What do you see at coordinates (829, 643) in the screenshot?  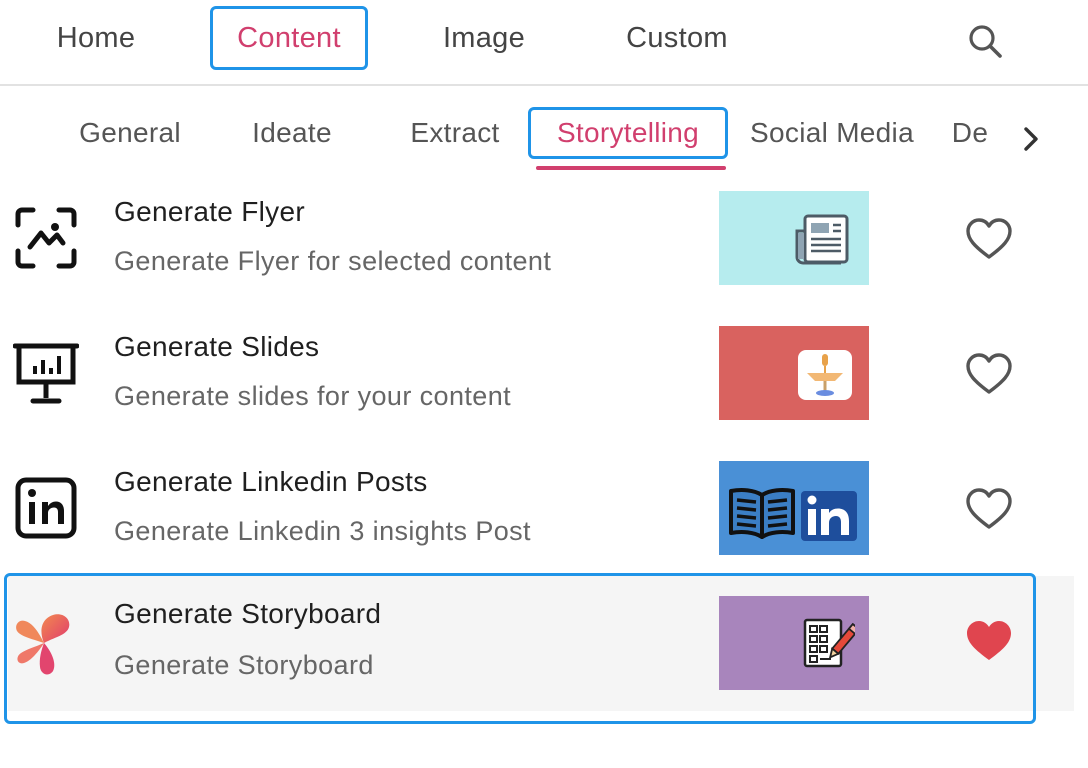 I see `checklist-pencil-icon` at bounding box center [829, 643].